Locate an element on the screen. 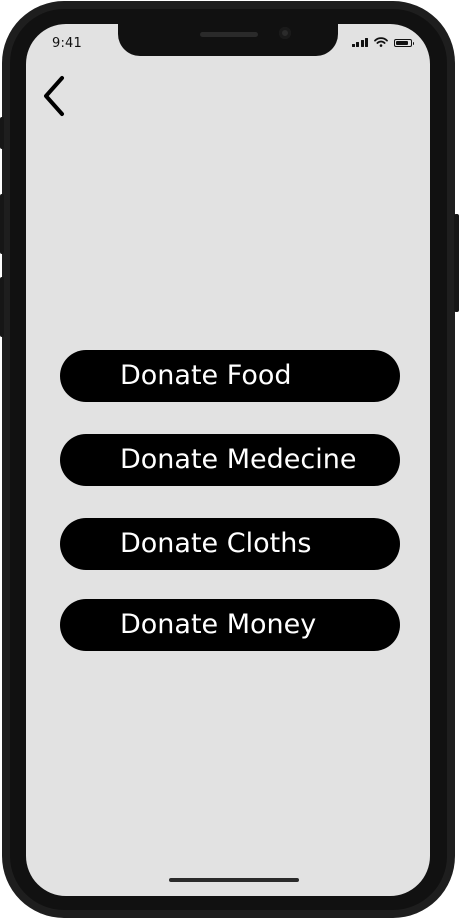 Image resolution: width=459 pixels, height=920 pixels. battery-level is located at coordinates (402, 43).